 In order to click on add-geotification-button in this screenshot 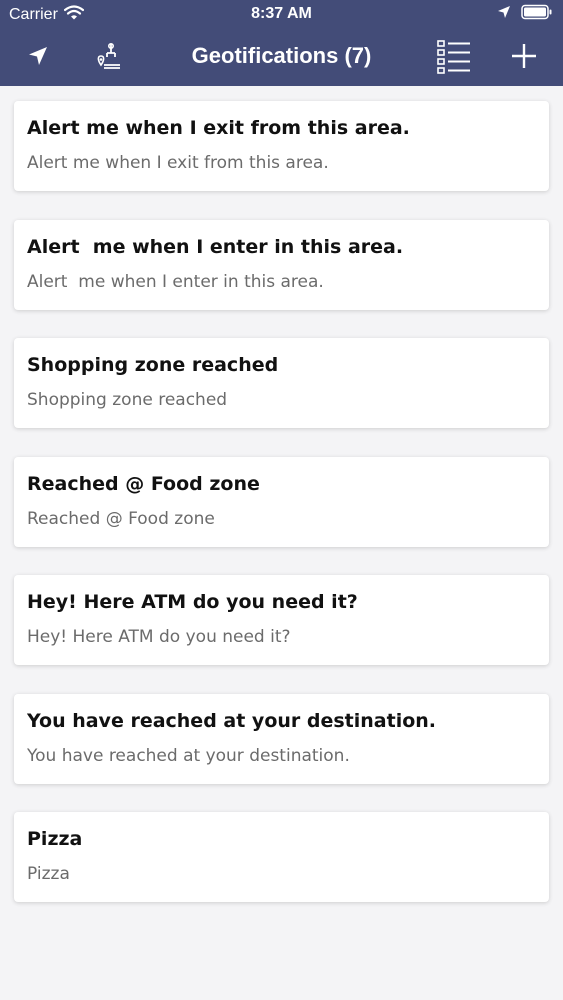, I will do `click(524, 58)`.